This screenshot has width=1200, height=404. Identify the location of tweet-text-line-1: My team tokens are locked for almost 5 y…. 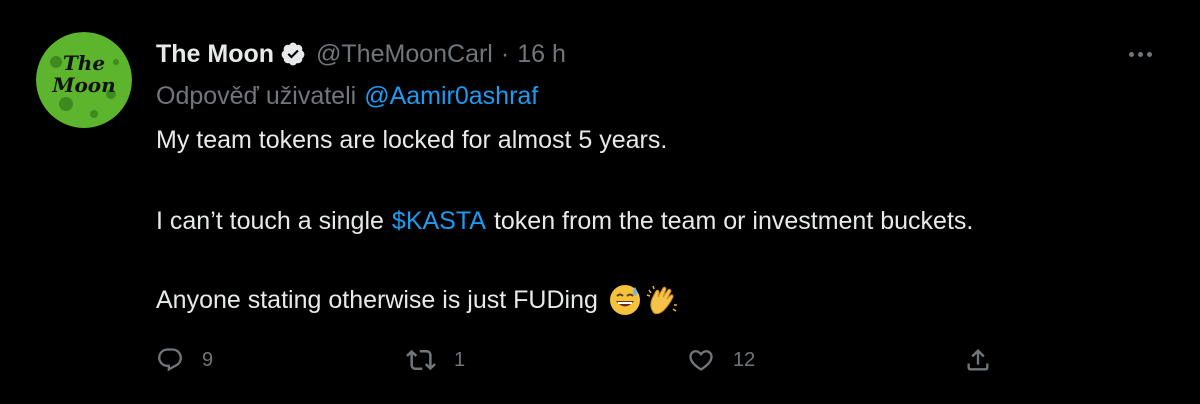
(412, 139).